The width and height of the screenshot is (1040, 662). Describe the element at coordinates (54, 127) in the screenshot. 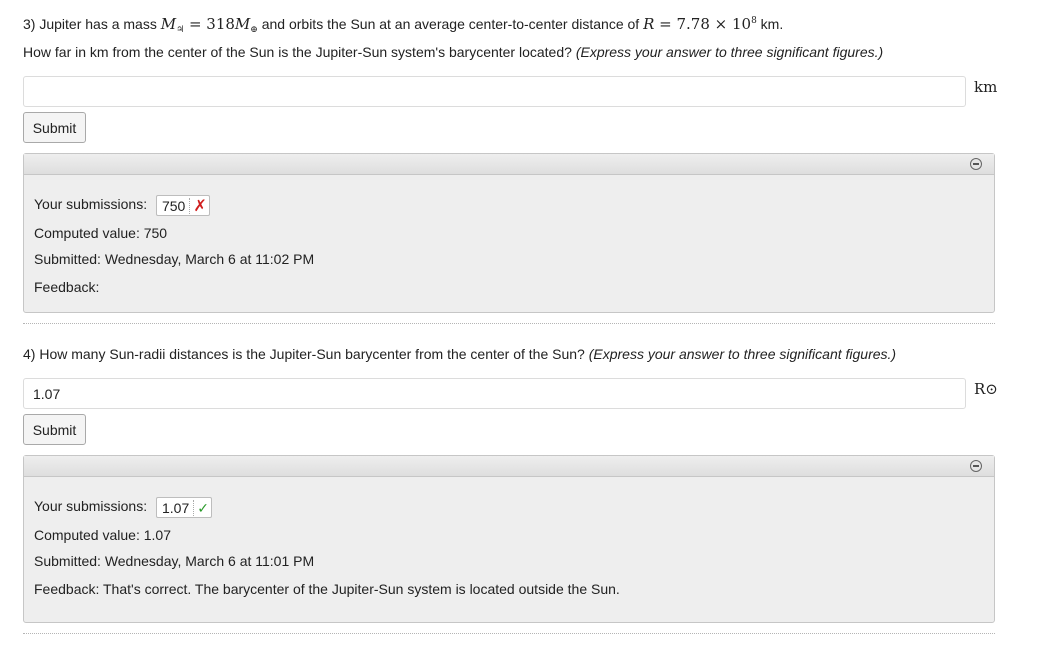

I see `q3-submit-button: Submit` at that location.